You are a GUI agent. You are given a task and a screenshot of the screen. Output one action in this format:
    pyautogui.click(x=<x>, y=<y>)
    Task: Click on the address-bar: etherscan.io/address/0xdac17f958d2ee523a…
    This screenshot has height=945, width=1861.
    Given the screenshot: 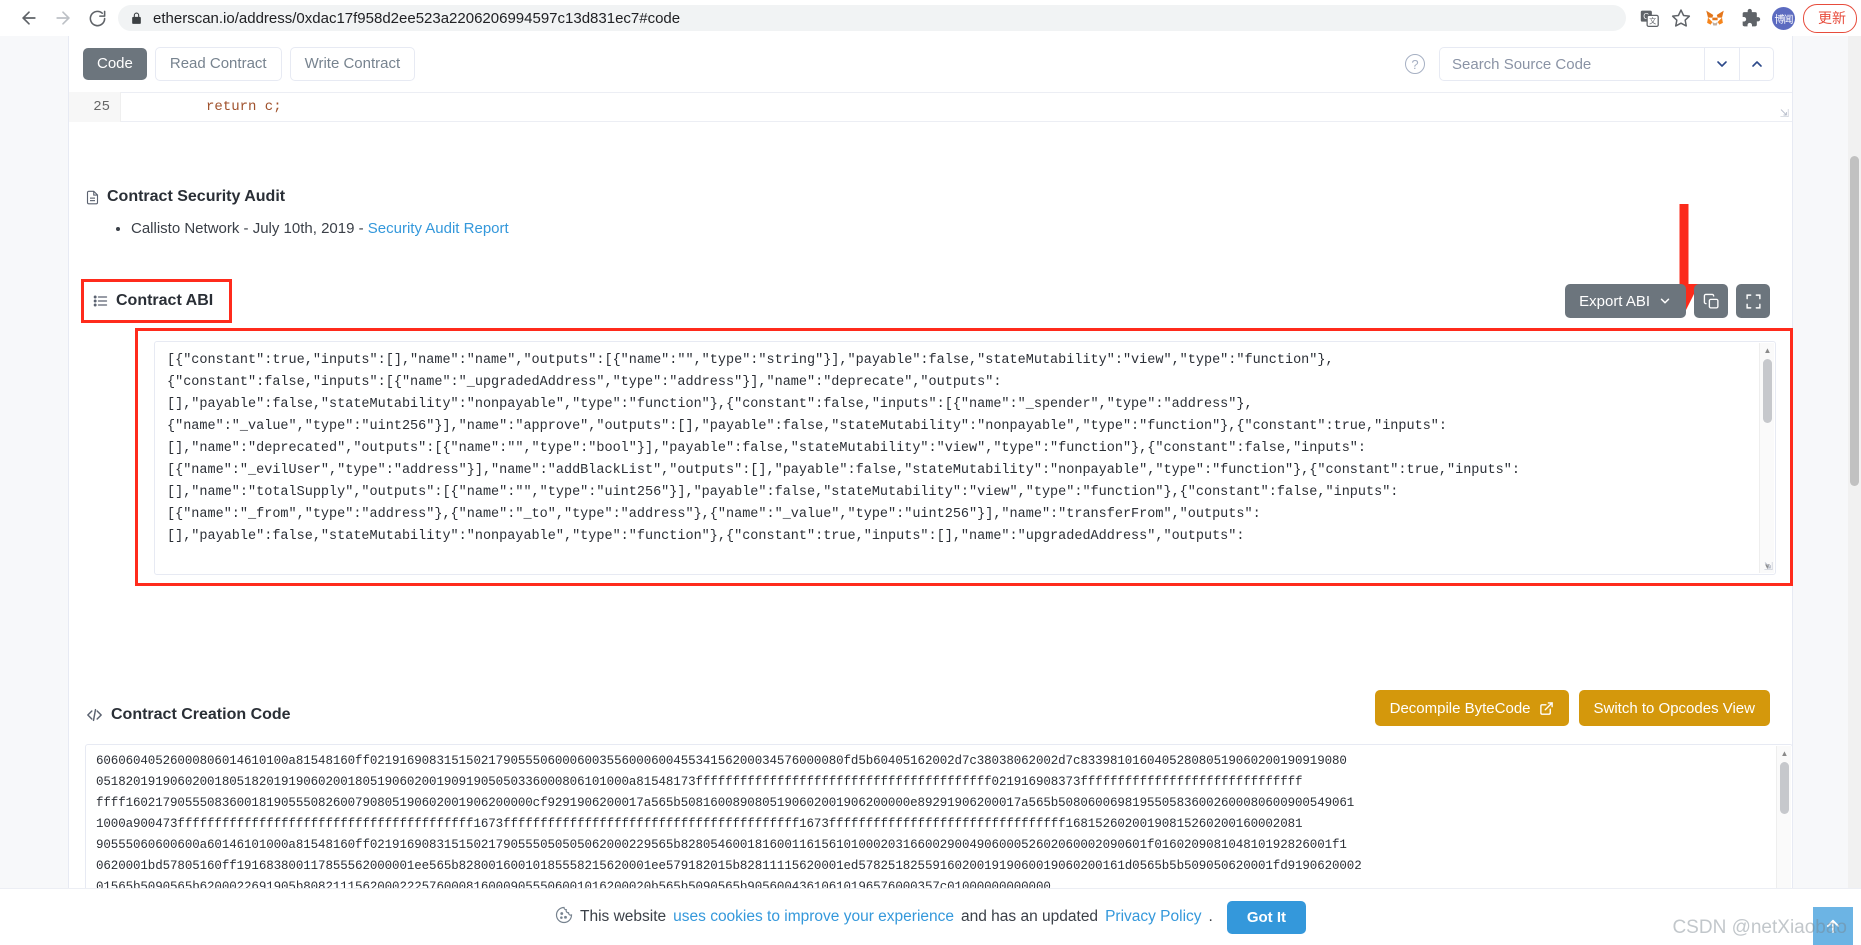 What is the action you would take?
    pyautogui.click(x=872, y=18)
    